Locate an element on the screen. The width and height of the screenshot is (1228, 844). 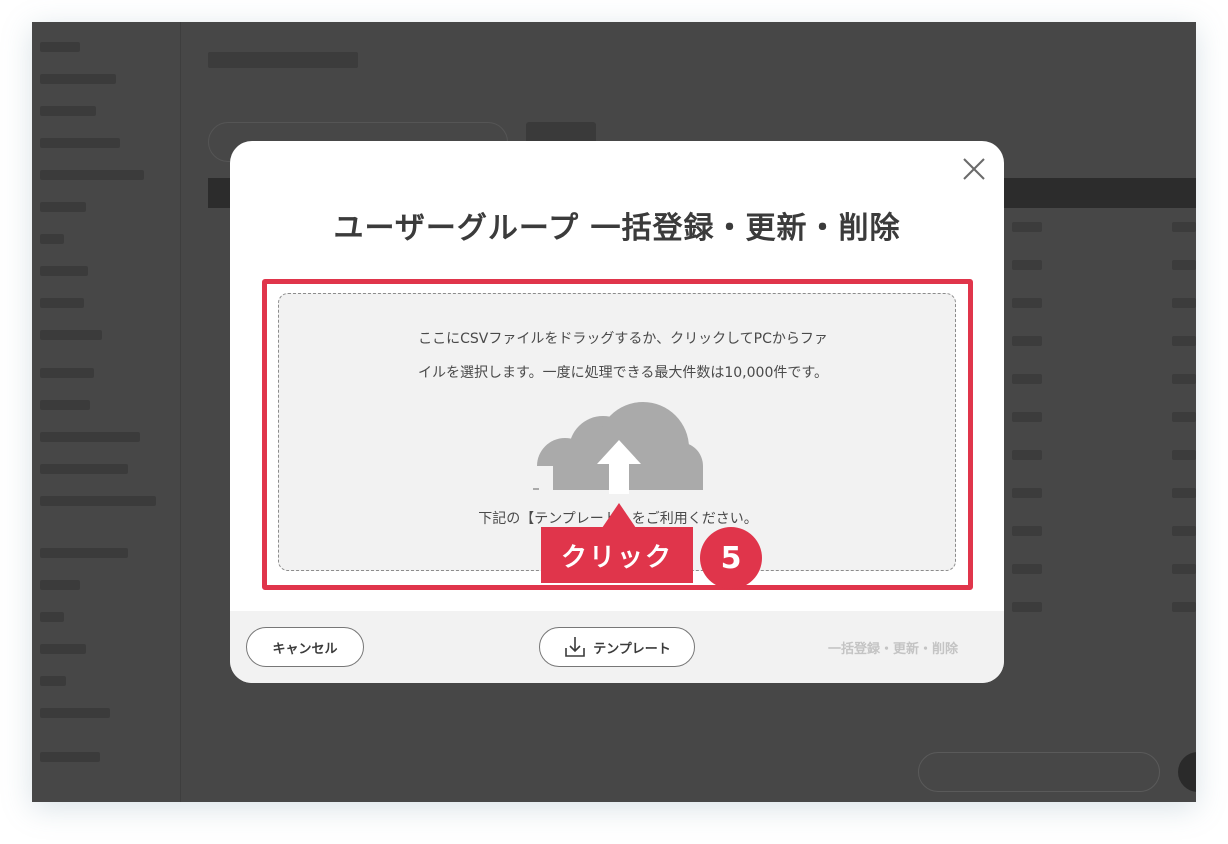
cancel-button-label: キャンセル is located at coordinates (305, 649).